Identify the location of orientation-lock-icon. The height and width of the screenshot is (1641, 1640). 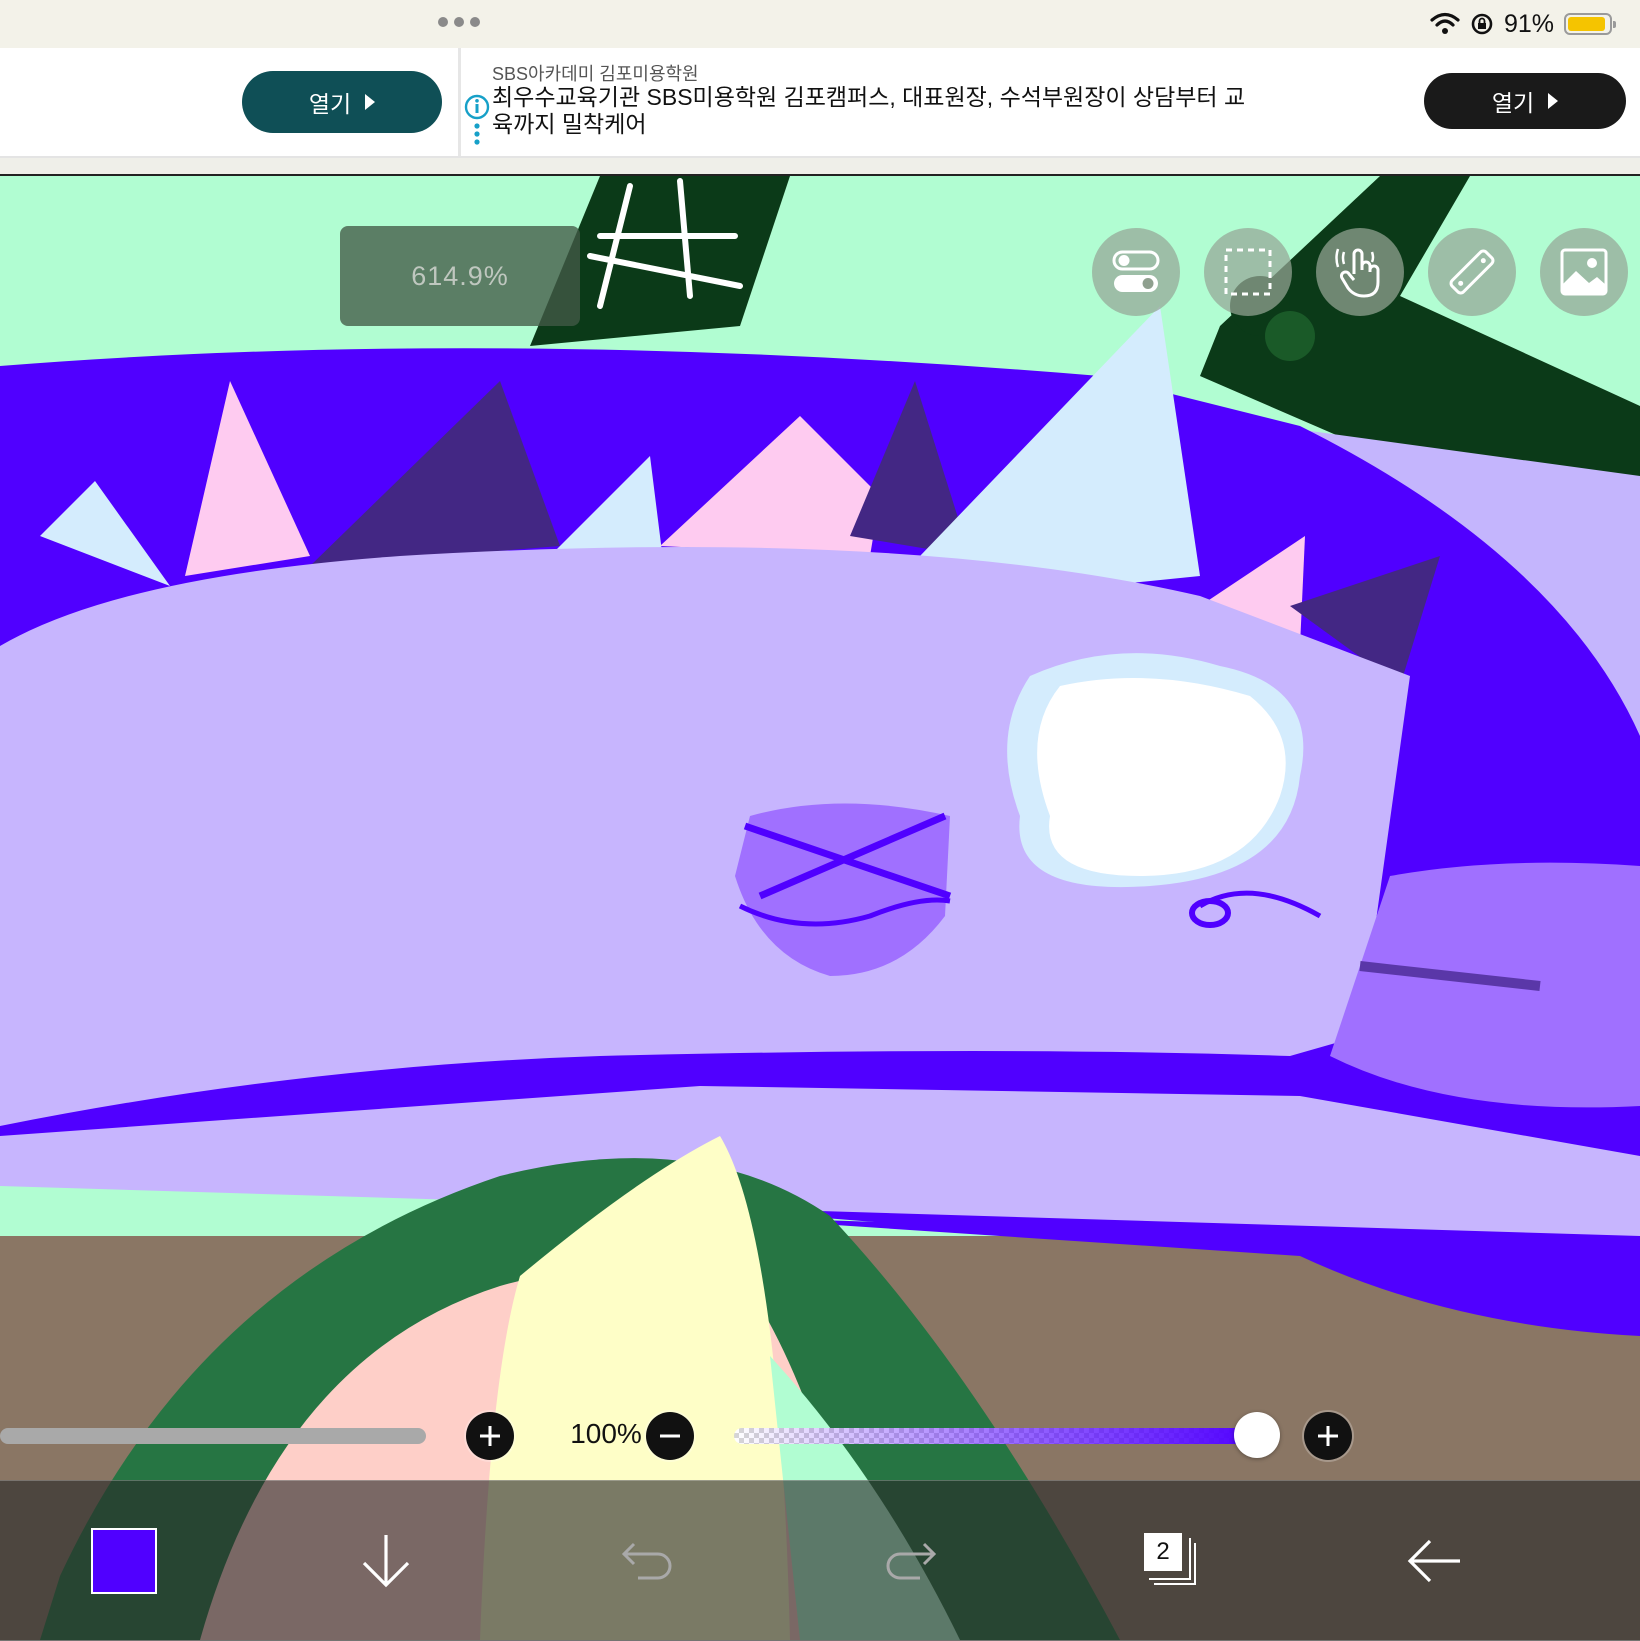
(1482, 24).